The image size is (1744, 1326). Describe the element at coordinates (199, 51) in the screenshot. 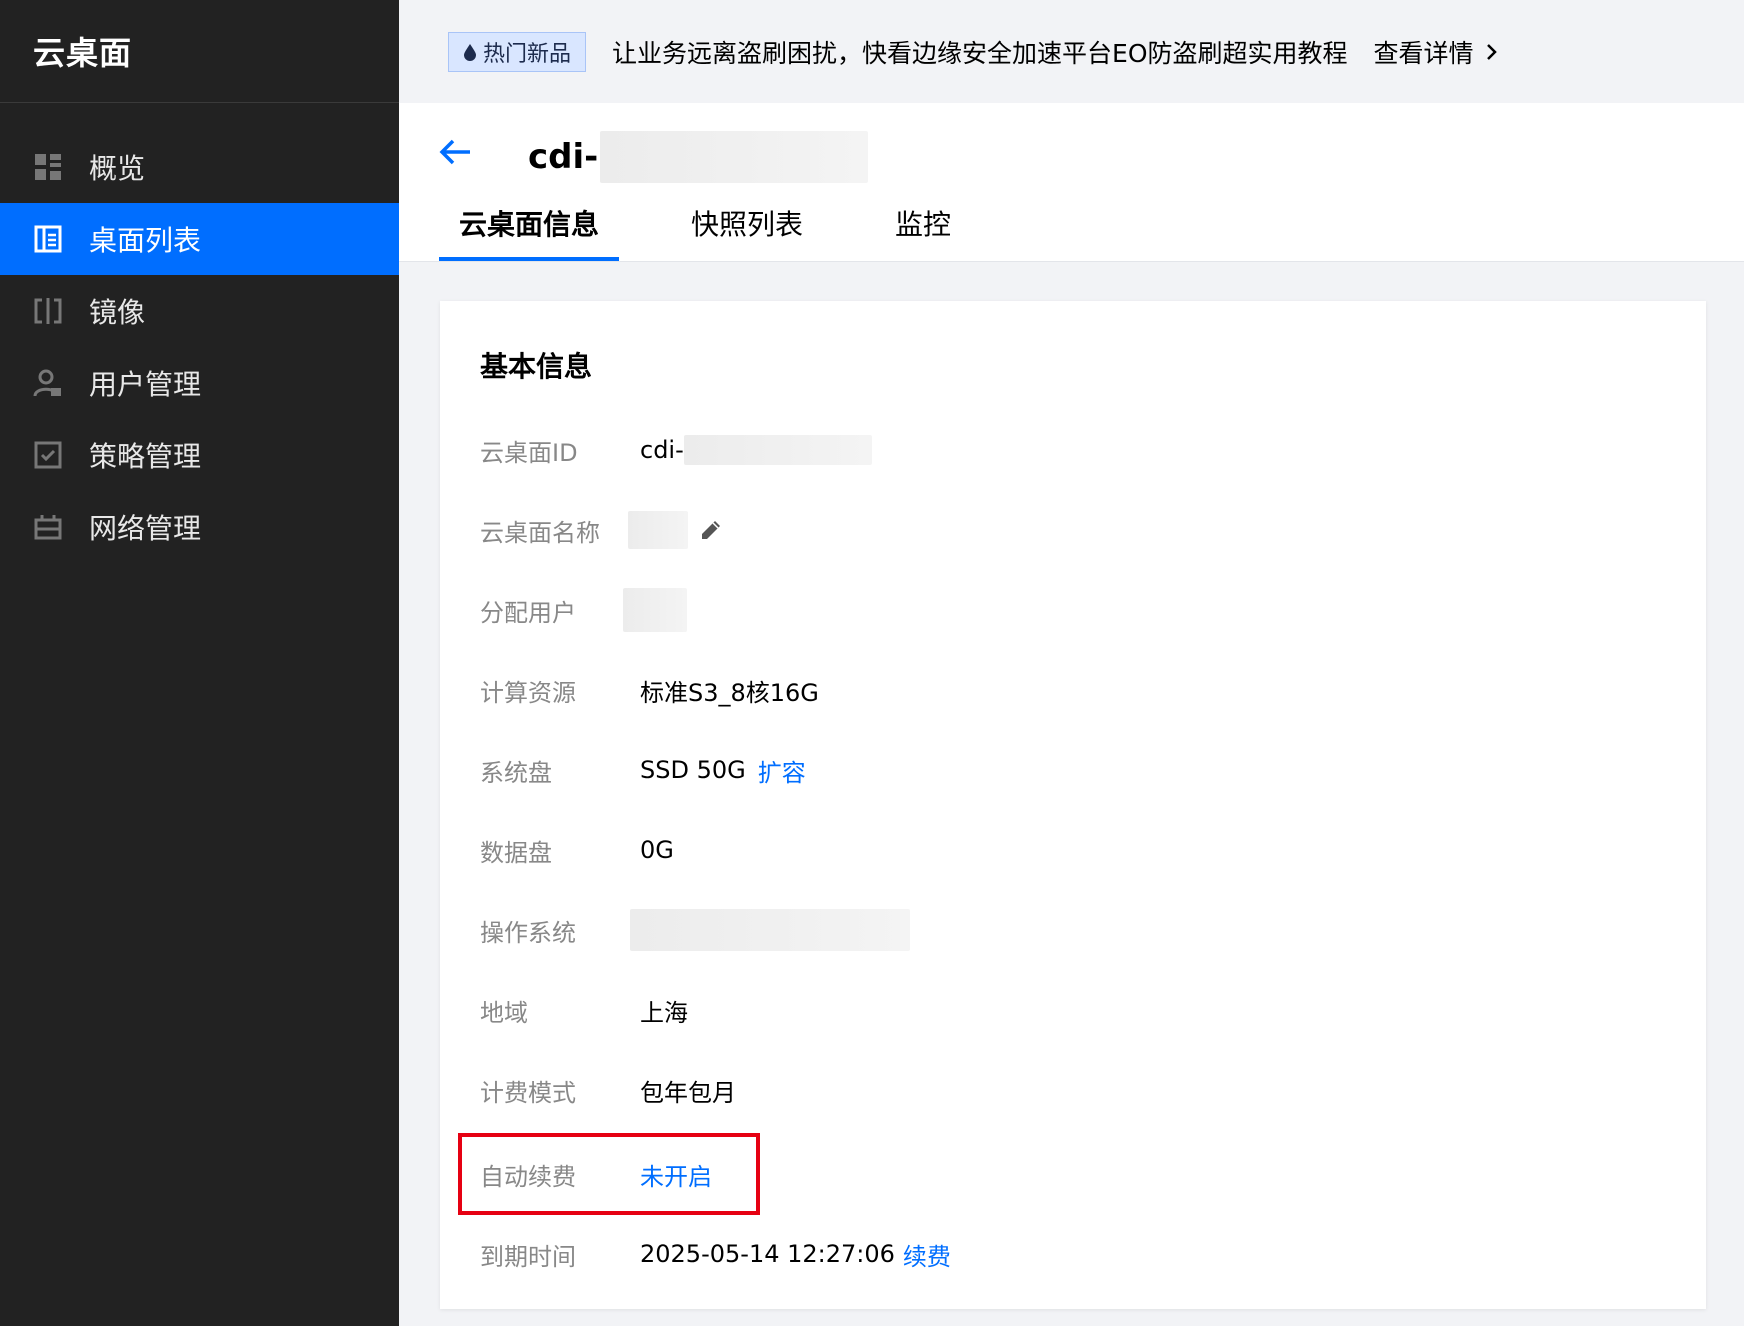

I see `brand: 云桌面` at that location.